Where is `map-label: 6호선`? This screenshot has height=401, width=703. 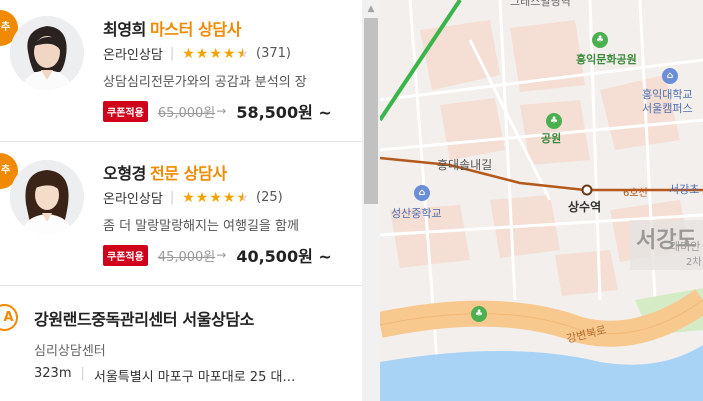
map-label: 6호선 is located at coordinates (635, 193).